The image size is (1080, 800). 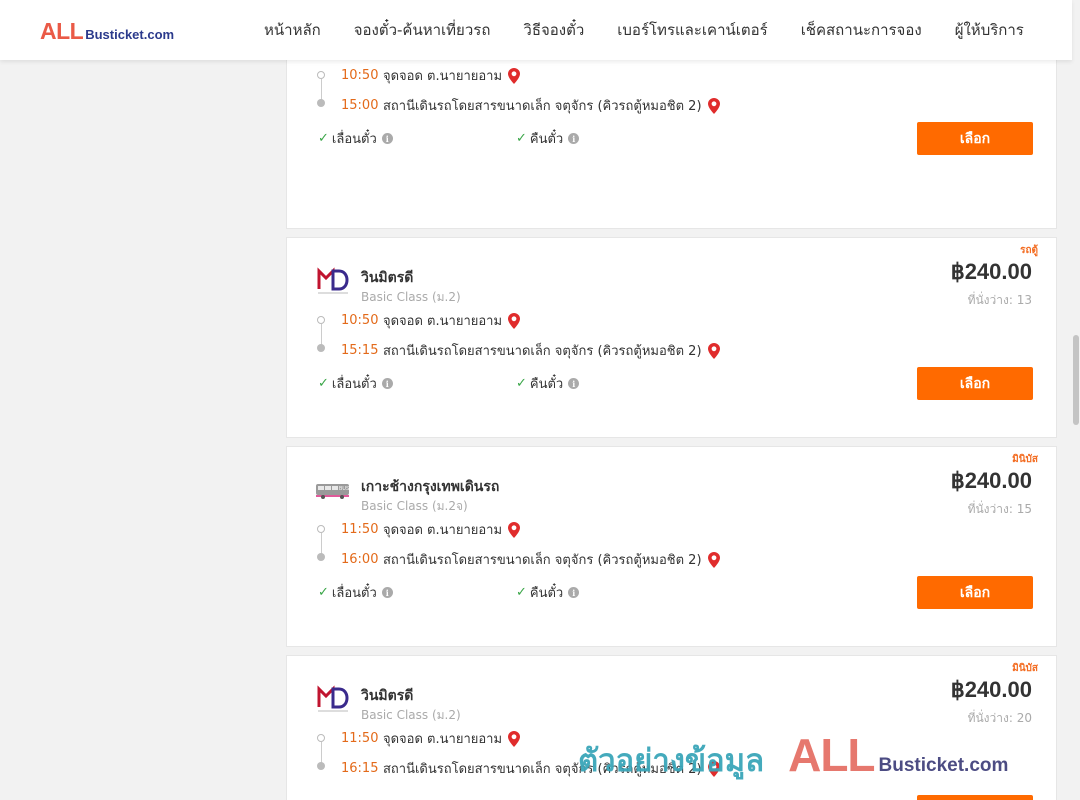 I want to click on arrive-time: 15:00, so click(x=360, y=105).